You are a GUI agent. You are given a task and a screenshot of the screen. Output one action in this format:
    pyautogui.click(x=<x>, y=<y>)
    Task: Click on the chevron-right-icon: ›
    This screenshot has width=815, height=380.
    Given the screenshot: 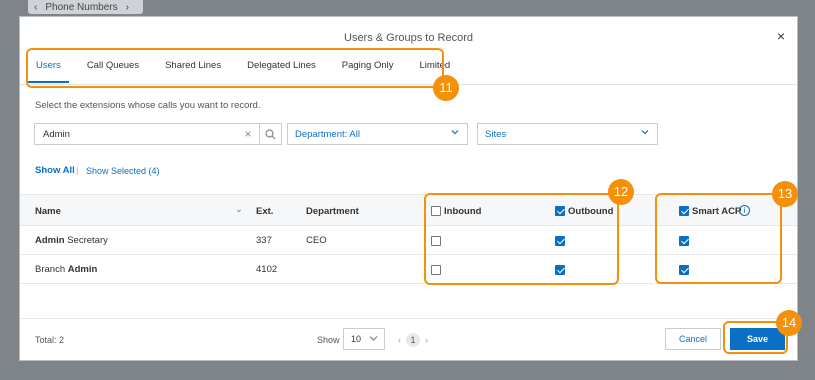 What is the action you would take?
    pyautogui.click(x=127, y=7)
    